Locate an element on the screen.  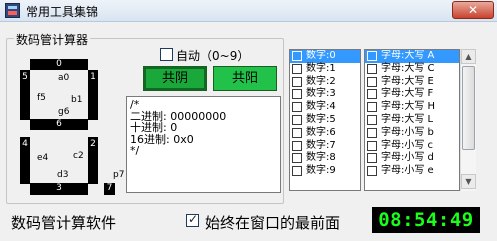
group-title: 数码管计算器 is located at coordinates (52, 39).